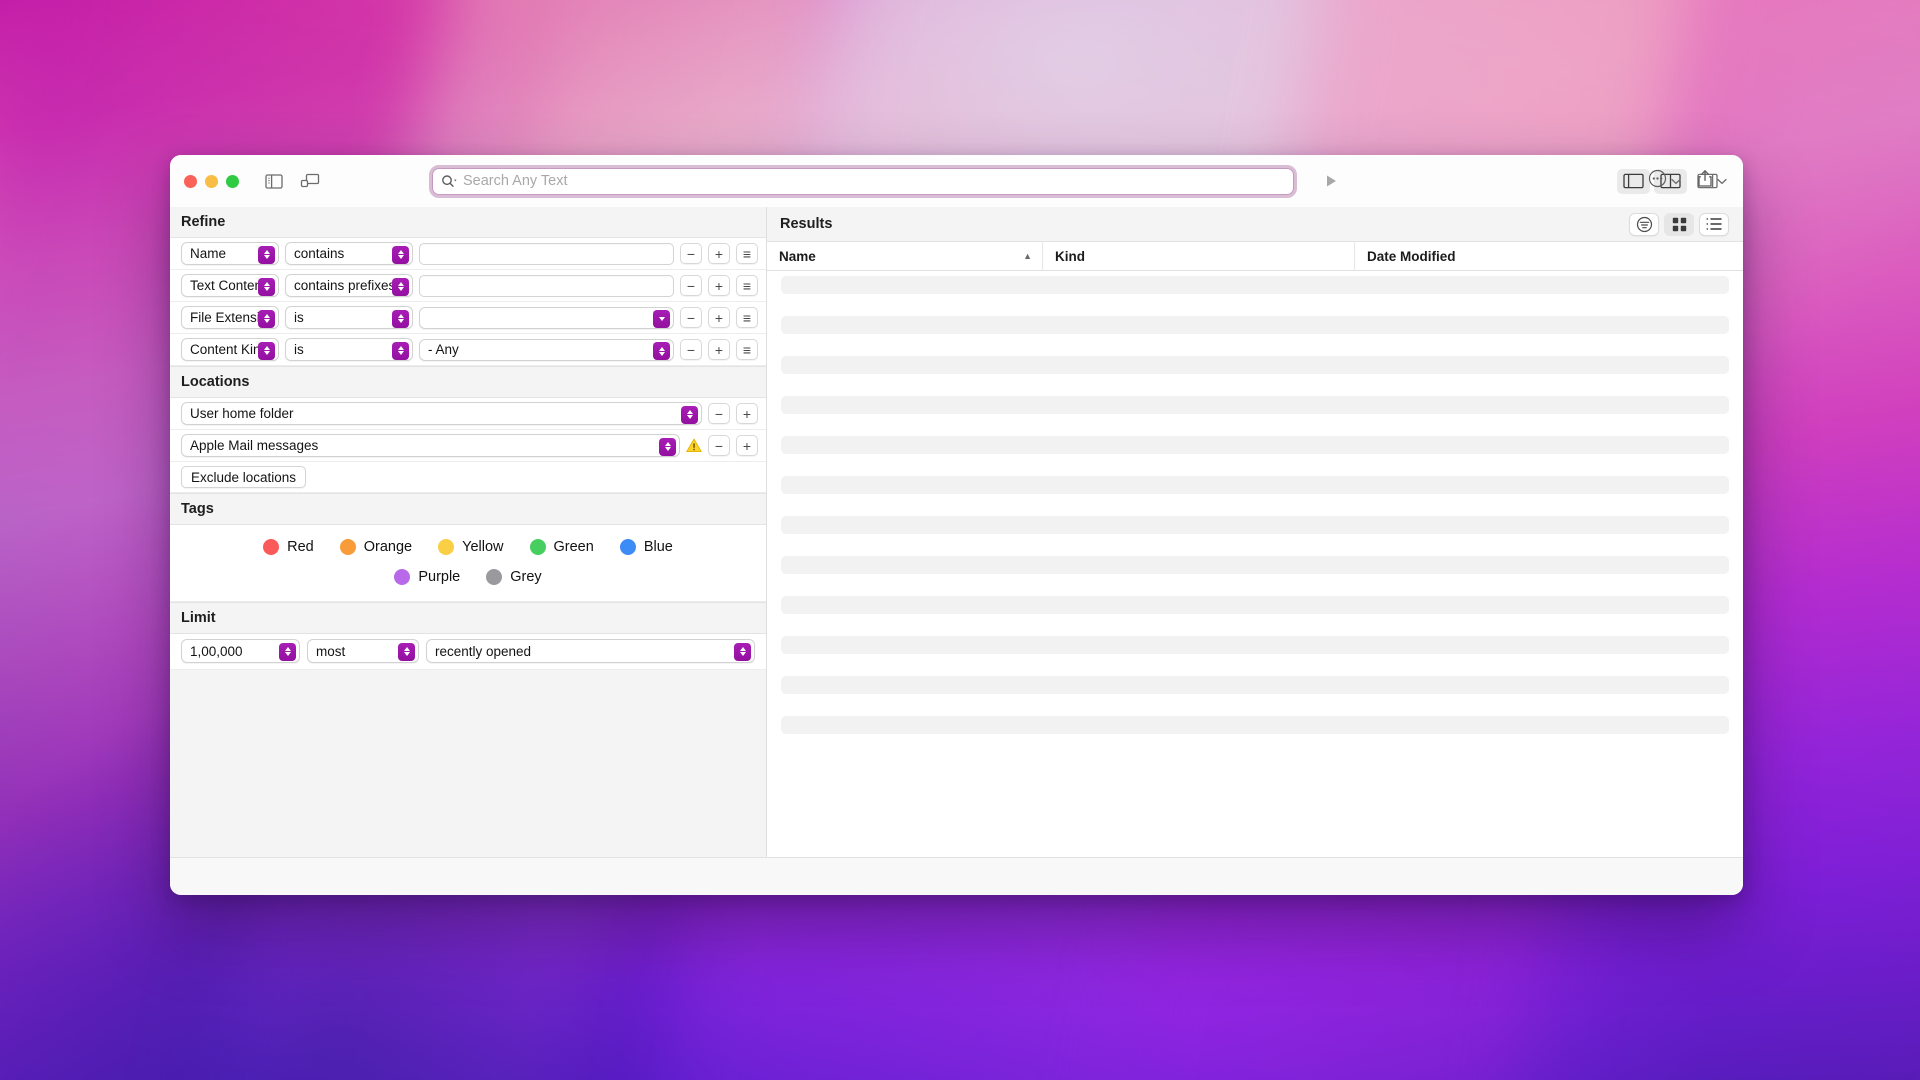 This screenshot has height=1080, width=1920. I want to click on sidebar-toggle-button, so click(274, 181).